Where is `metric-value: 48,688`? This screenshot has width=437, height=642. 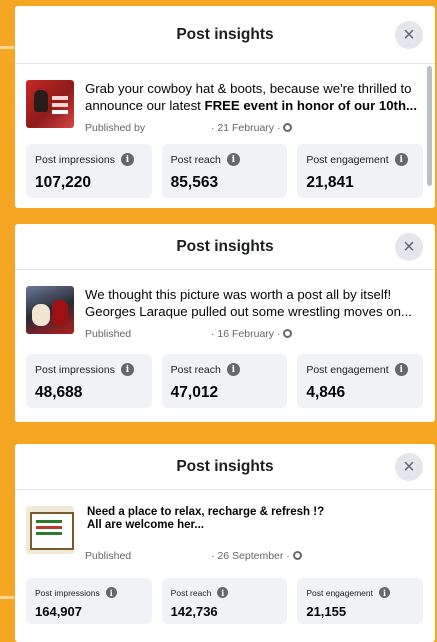 metric-value: 48,688 is located at coordinates (59, 392).